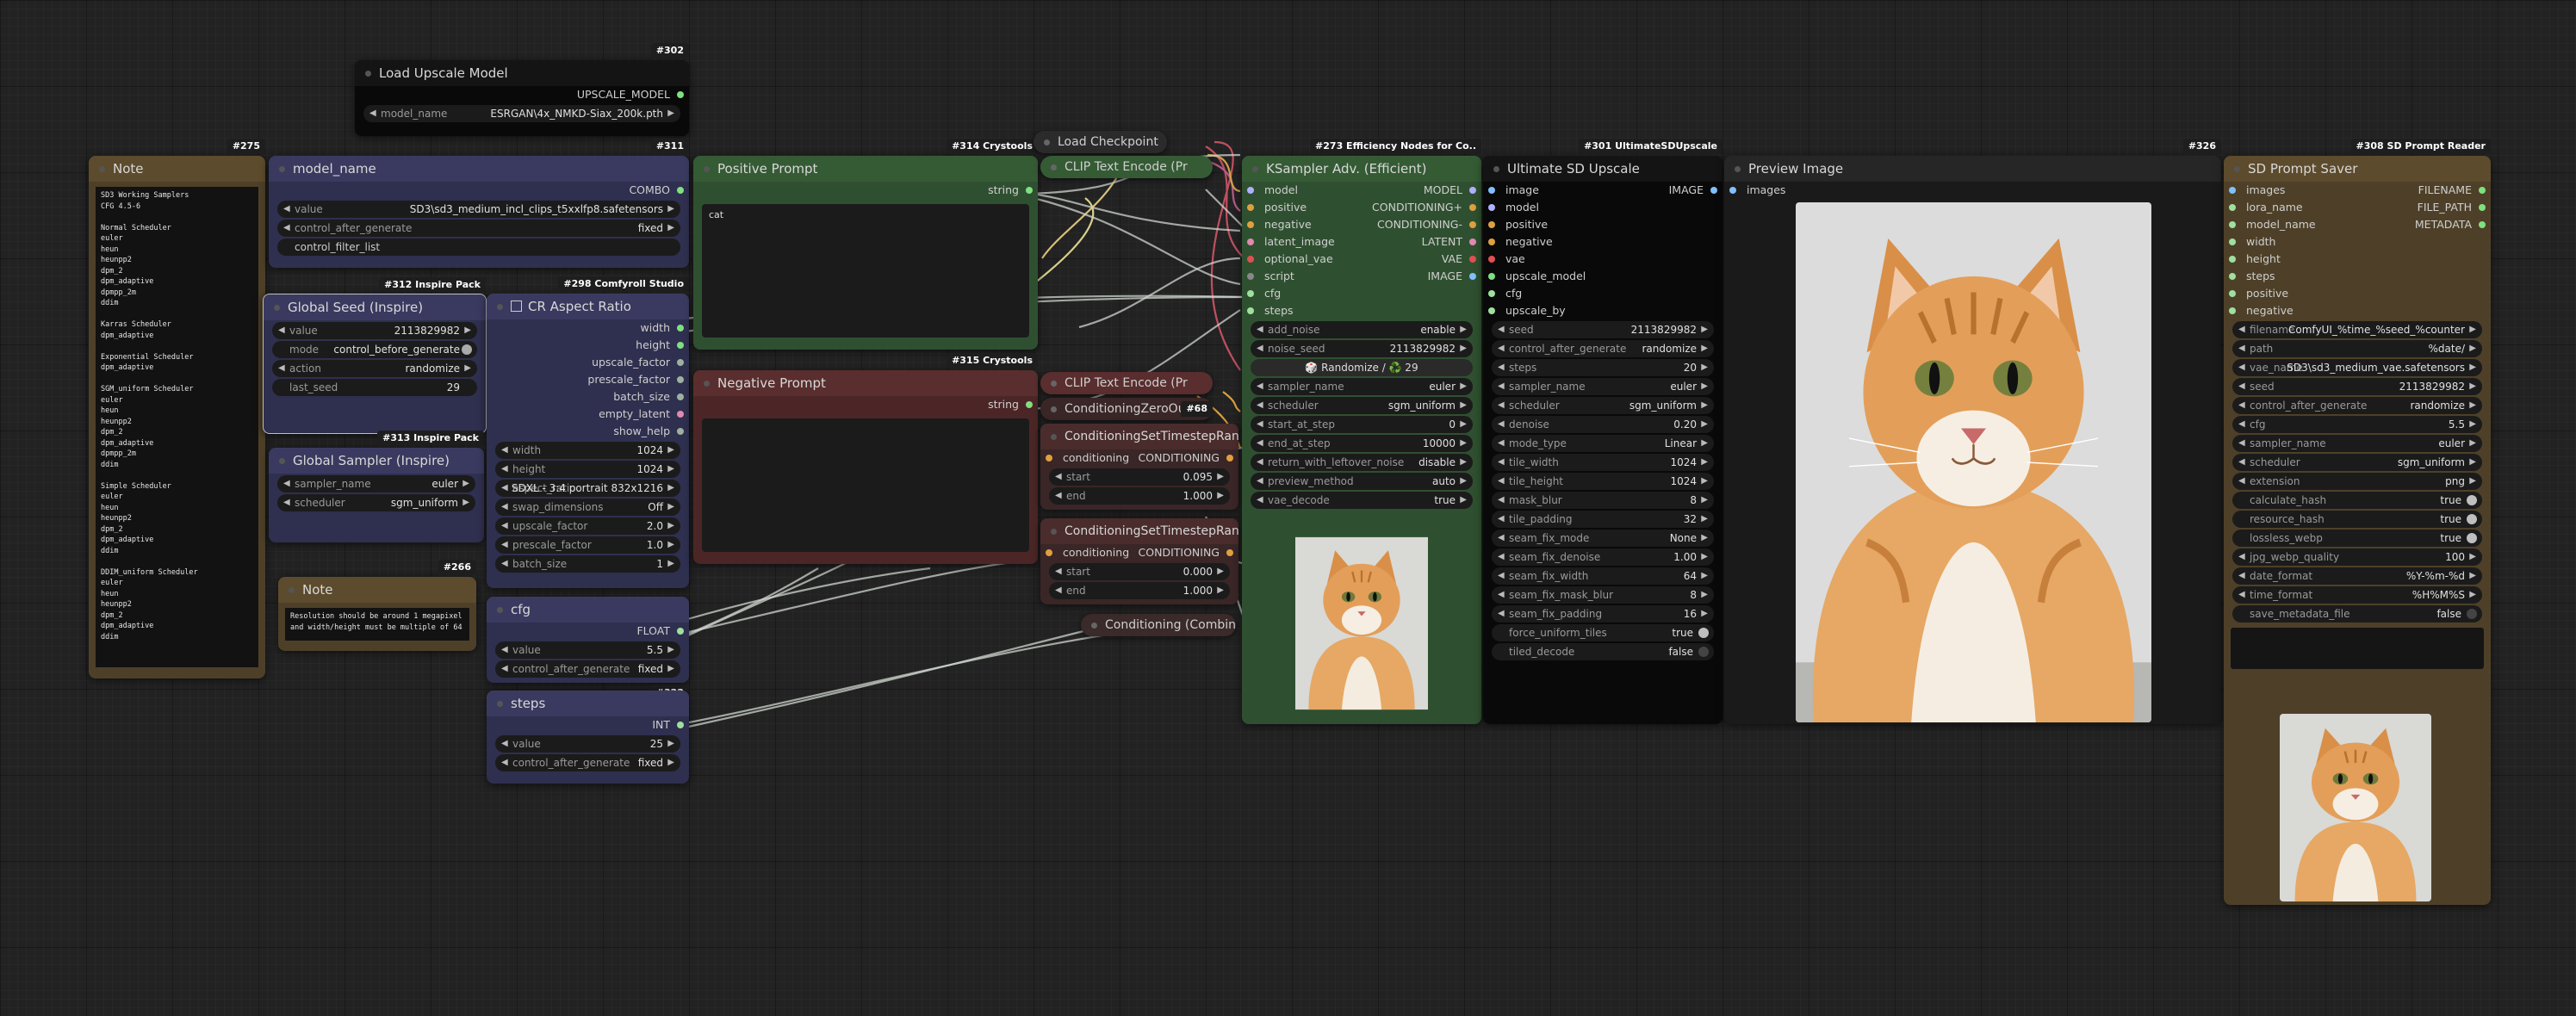 The image size is (2576, 1016). I want to click on negative-prompt-textarea, so click(865, 485).